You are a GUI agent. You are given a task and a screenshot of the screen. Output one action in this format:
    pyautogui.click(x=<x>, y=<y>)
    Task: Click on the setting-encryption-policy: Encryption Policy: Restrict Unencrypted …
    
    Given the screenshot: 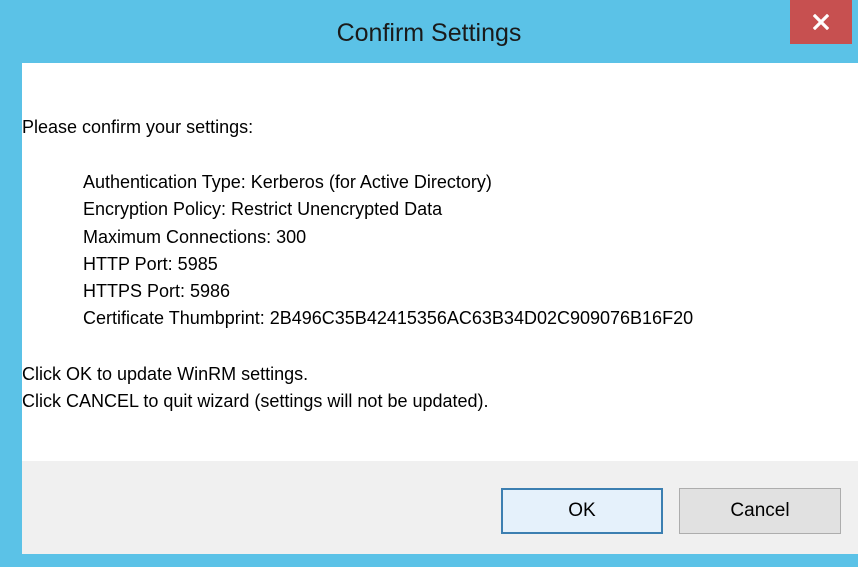 What is the action you would take?
    pyautogui.click(x=263, y=209)
    